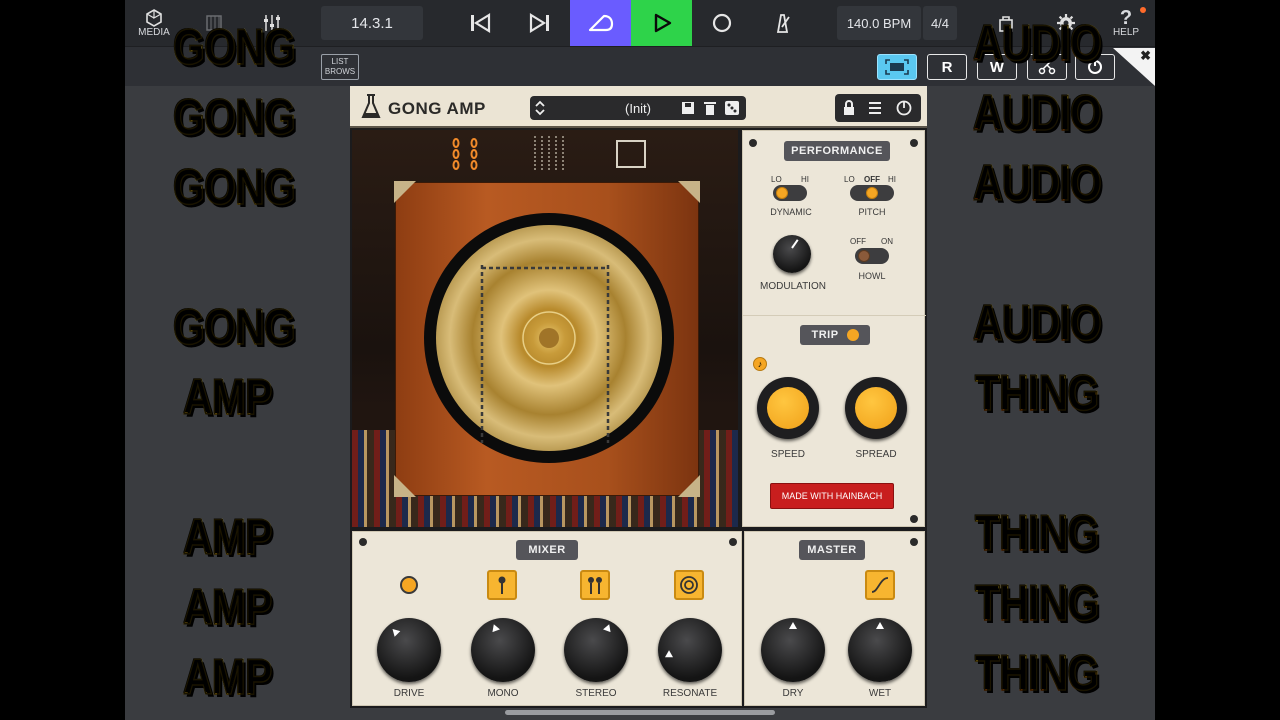  Describe the element at coordinates (154, 17) in the screenshot. I see `cube-icon` at that location.